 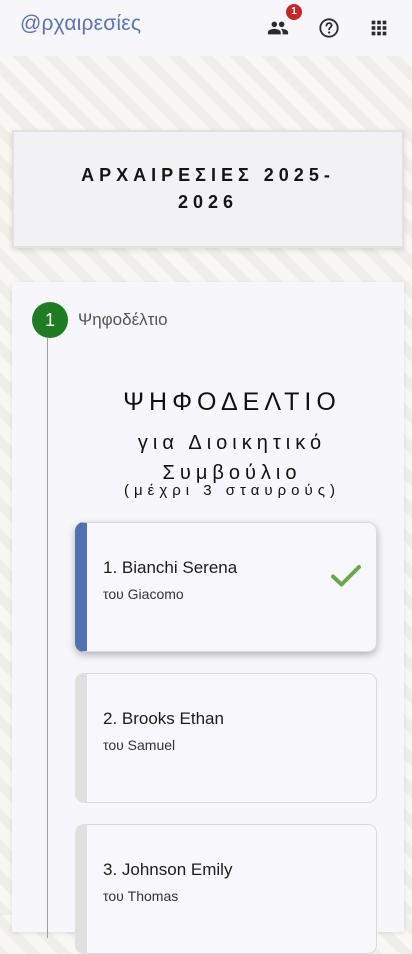 What do you see at coordinates (139, 745) in the screenshot?
I see `candidate-father-name: του Samuel` at bounding box center [139, 745].